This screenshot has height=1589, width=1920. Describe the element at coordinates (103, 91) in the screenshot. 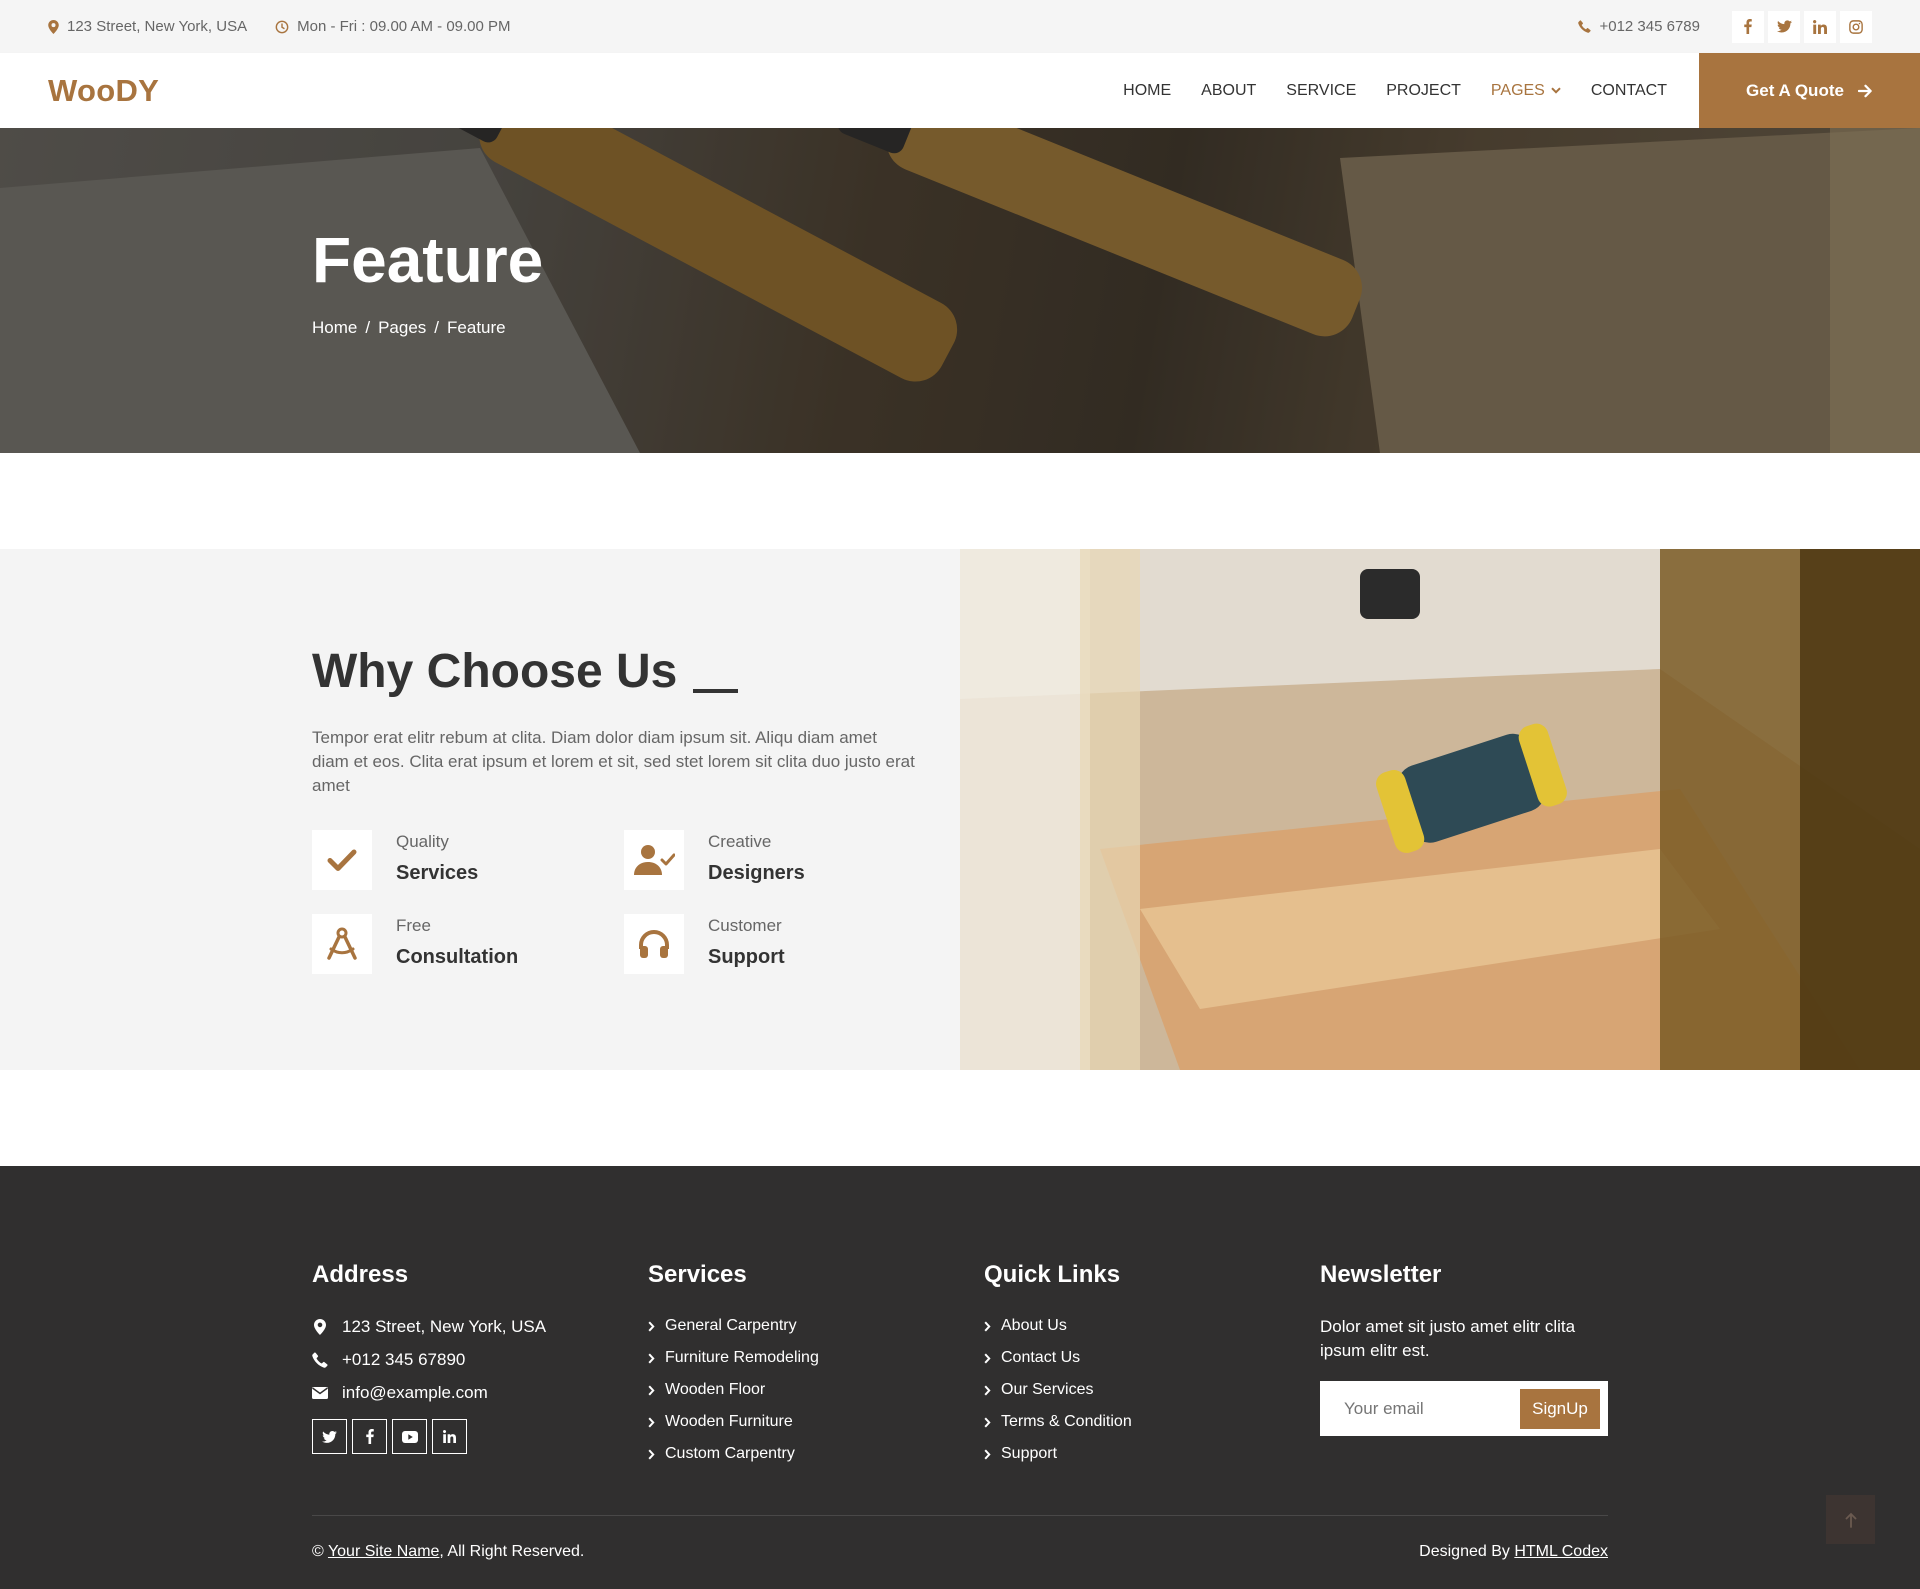

I see `logo: WooDY` at that location.